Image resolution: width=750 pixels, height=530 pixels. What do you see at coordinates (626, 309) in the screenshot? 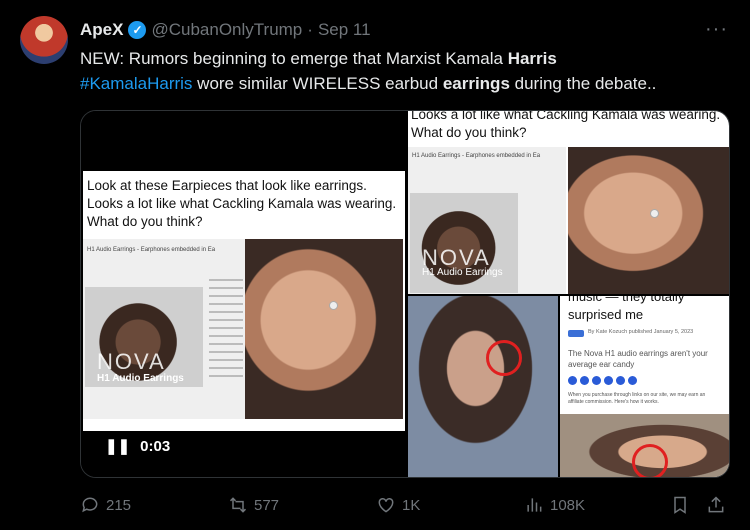
I see `article-heading: music — they totally surprised me` at bounding box center [626, 309].